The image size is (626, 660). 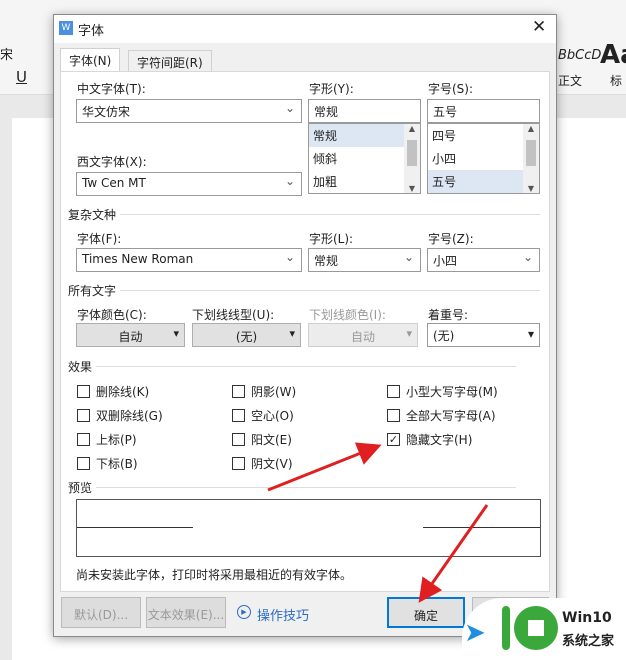 What do you see at coordinates (475, 633) in the screenshot?
I see `bird-icon: ➤` at bounding box center [475, 633].